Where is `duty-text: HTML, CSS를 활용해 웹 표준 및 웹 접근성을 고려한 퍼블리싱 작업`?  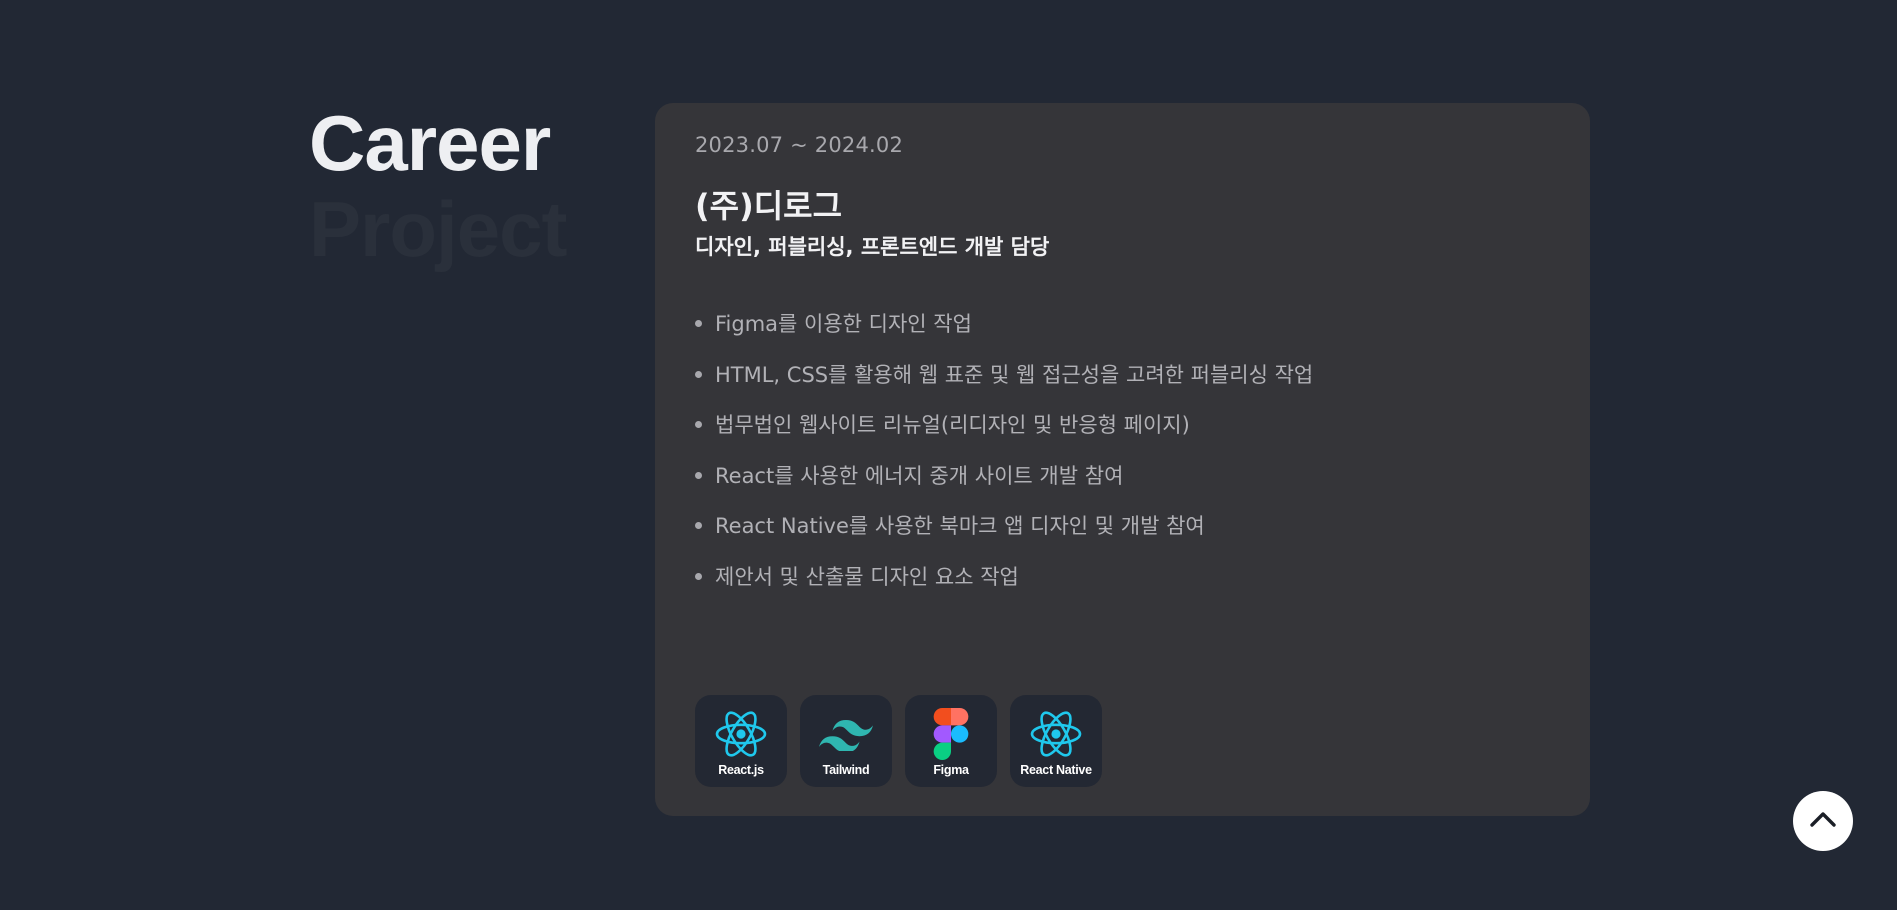
duty-text: HTML, CSS를 활용해 웹 표준 및 웹 접근성을 고려한 퍼블리싱 작업 is located at coordinates (1014, 374).